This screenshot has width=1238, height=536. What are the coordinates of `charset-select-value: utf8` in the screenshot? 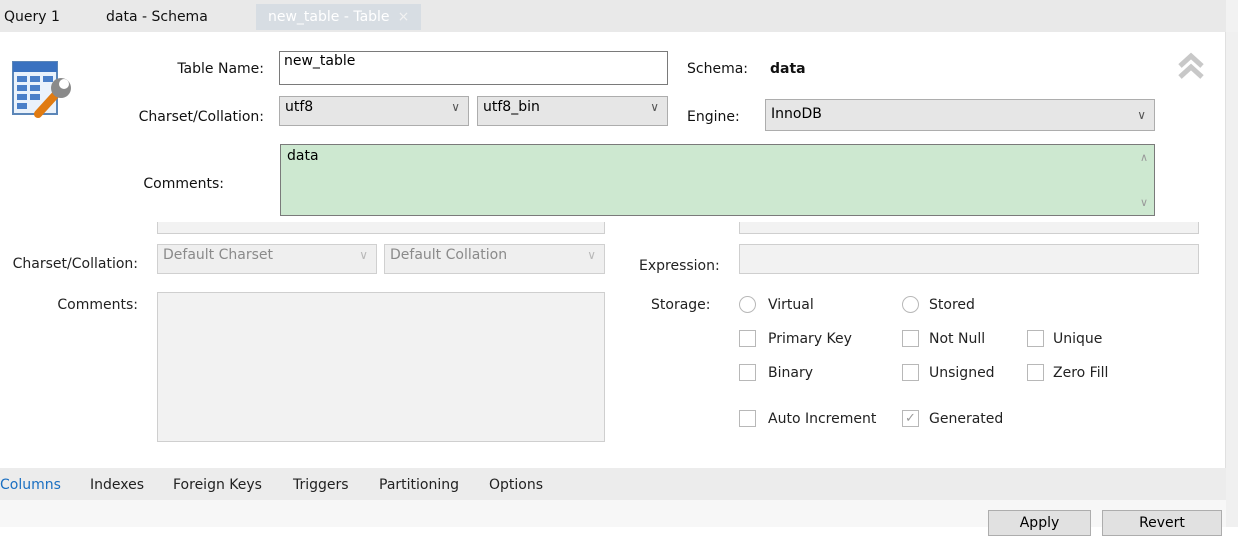 It's located at (299, 107).